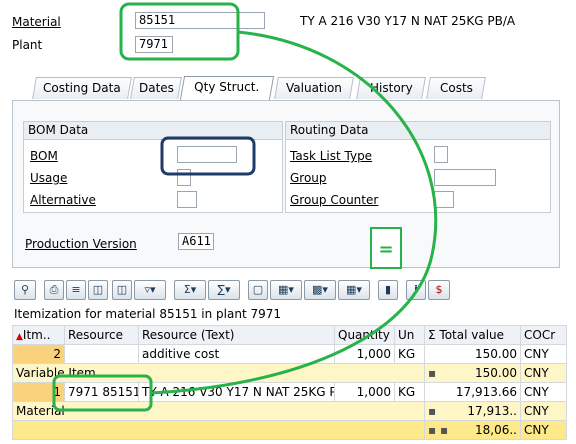 This screenshot has height=444, width=576. What do you see at coordinates (208, 156) in the screenshot?
I see `bom-field-highlight-box` at bounding box center [208, 156].